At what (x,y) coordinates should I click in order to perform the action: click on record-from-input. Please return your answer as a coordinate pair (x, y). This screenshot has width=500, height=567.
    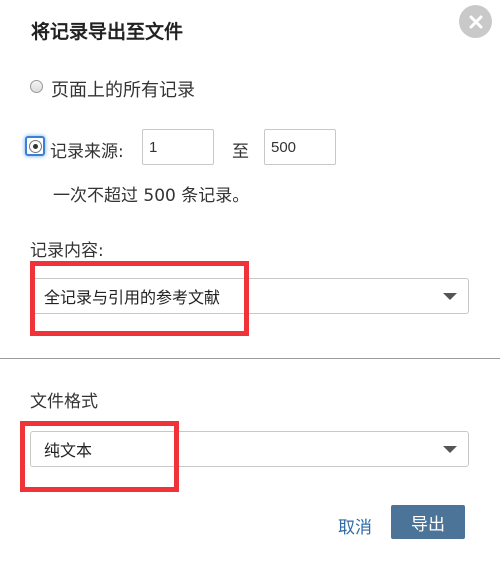
    Looking at the image, I should click on (178, 147).